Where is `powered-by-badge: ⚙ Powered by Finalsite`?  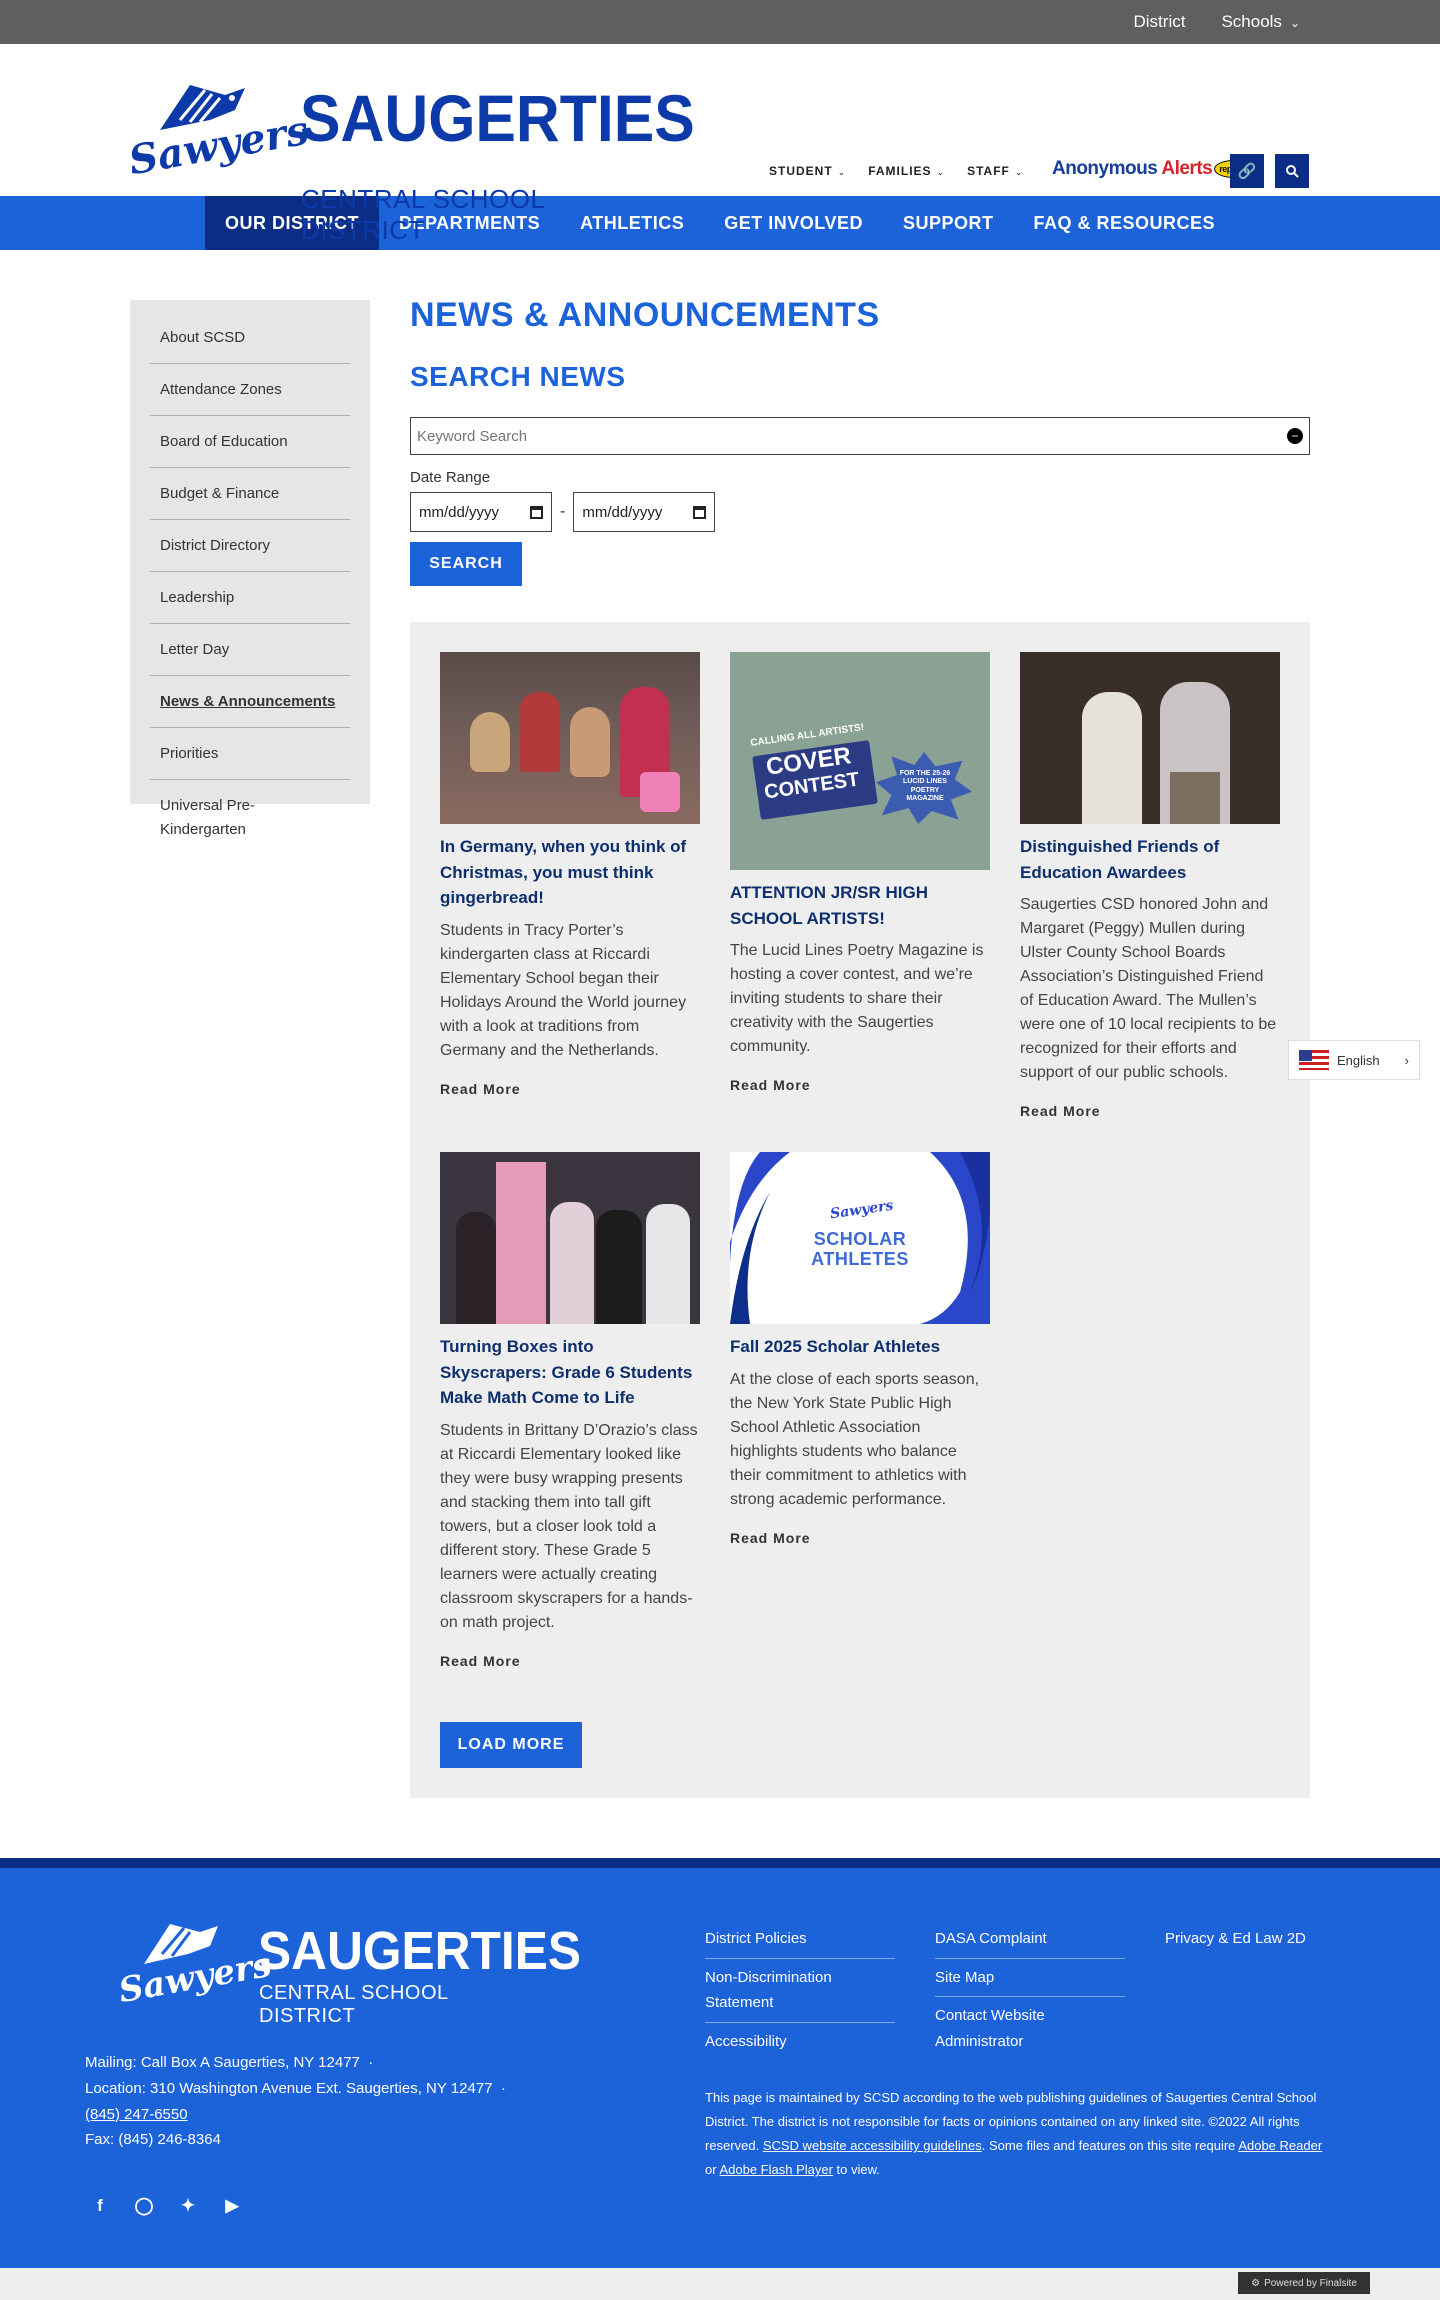 powered-by-badge: ⚙ Powered by Finalsite is located at coordinates (1304, 2283).